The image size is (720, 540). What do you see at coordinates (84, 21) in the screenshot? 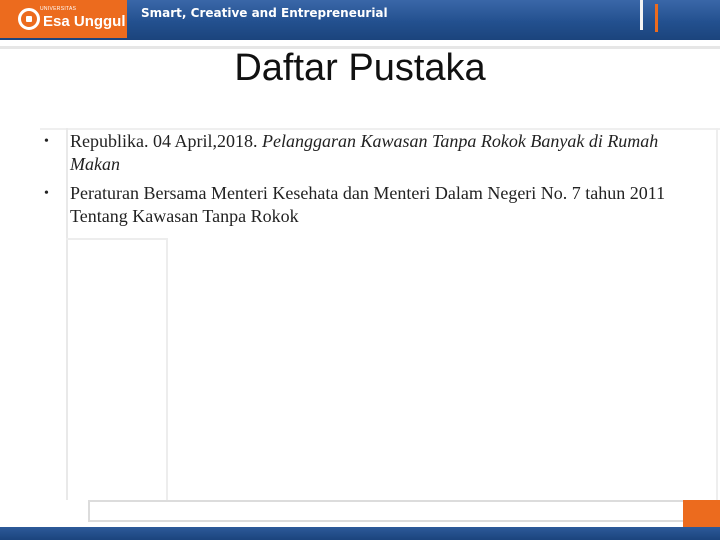
I see `logo-text: Esa Unggul` at bounding box center [84, 21].